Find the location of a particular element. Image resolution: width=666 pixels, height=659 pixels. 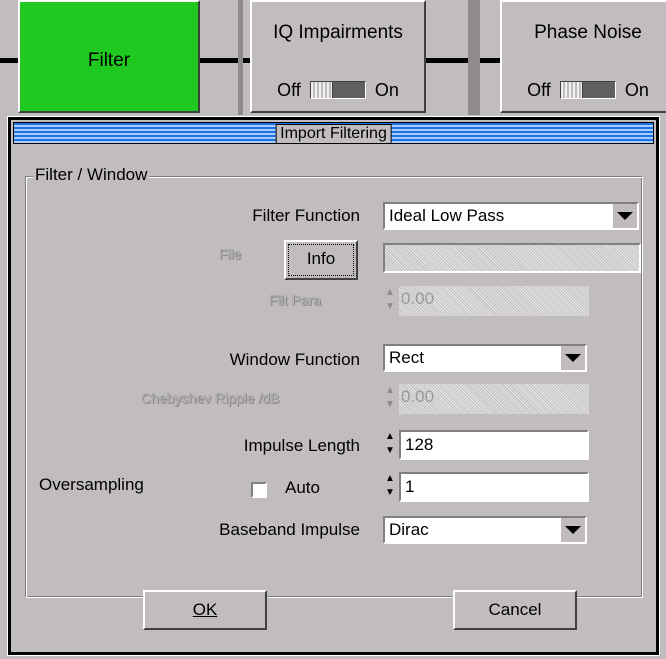

file-label: File is located at coordinates (230, 254).